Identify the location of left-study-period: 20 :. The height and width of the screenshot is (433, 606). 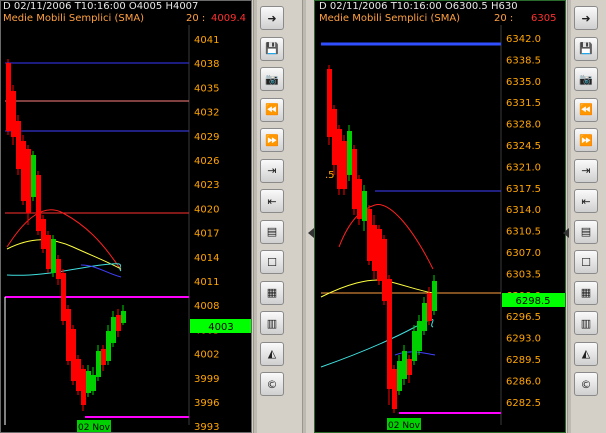
(196, 18).